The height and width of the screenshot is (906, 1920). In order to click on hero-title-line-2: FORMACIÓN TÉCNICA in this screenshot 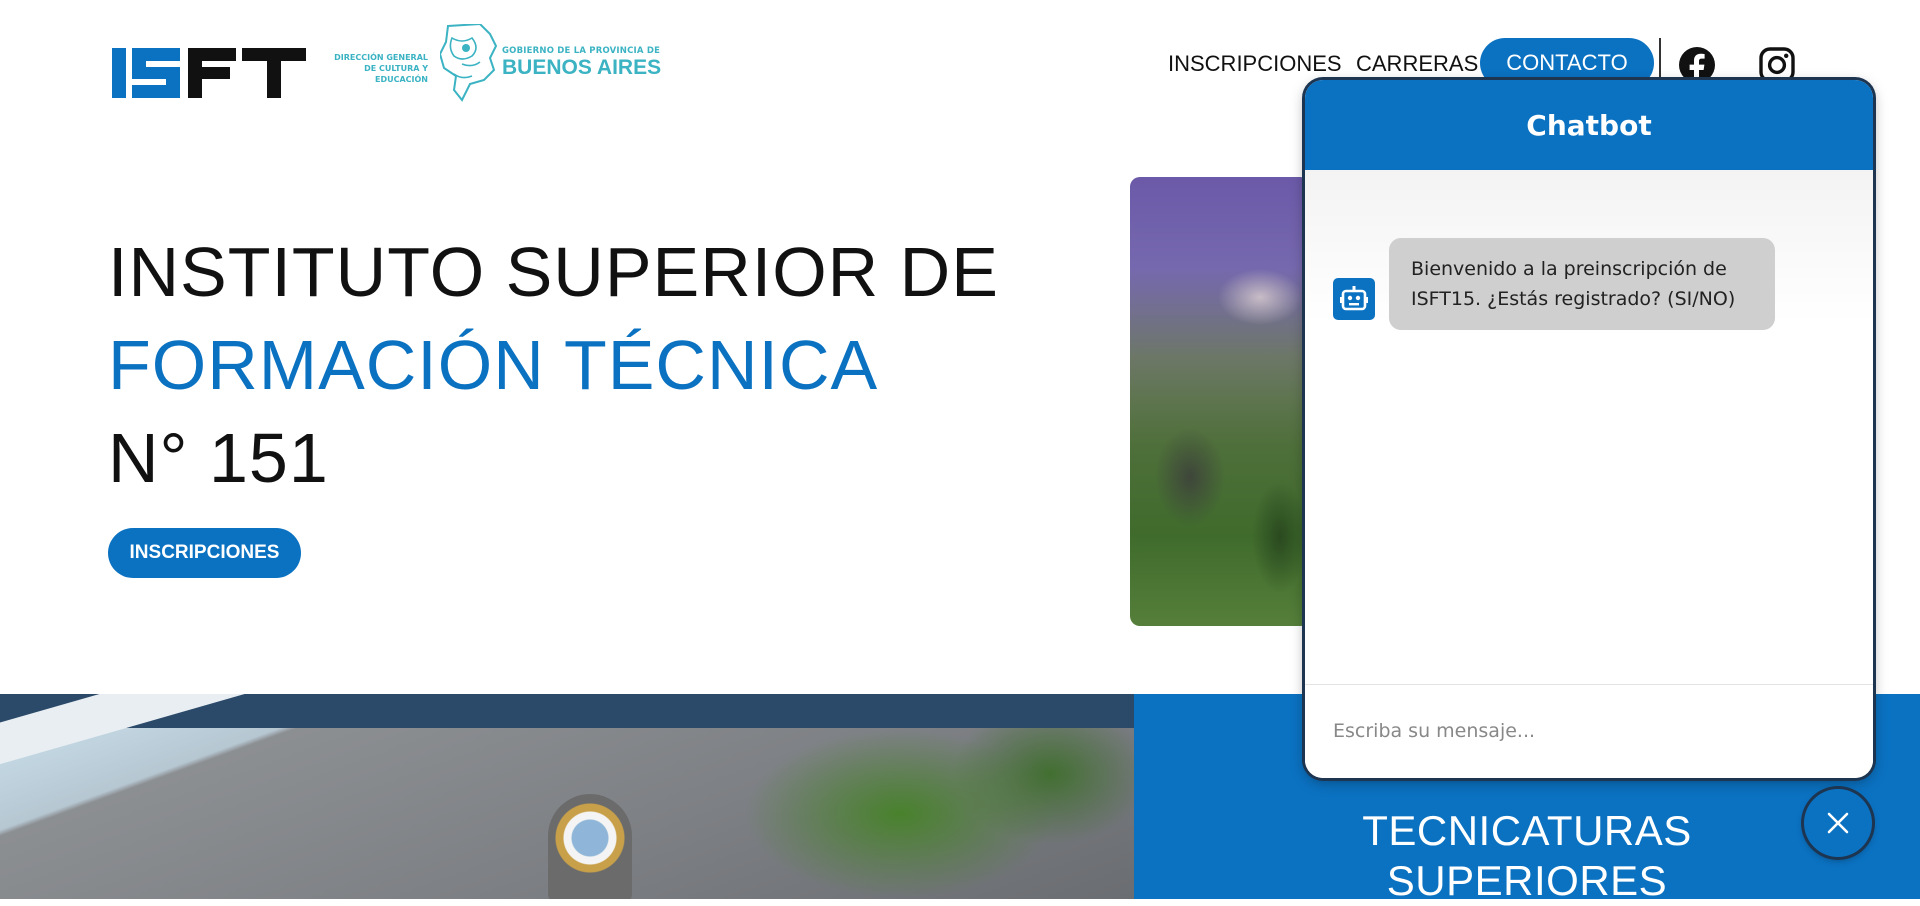, I will do `click(493, 365)`.